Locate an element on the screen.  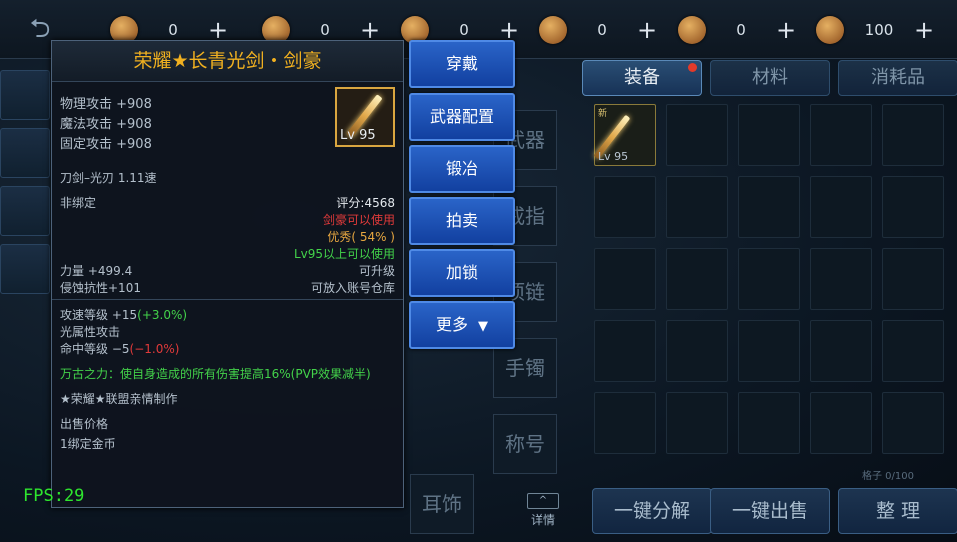
tab-label: 装备 is located at coordinates (642, 77).